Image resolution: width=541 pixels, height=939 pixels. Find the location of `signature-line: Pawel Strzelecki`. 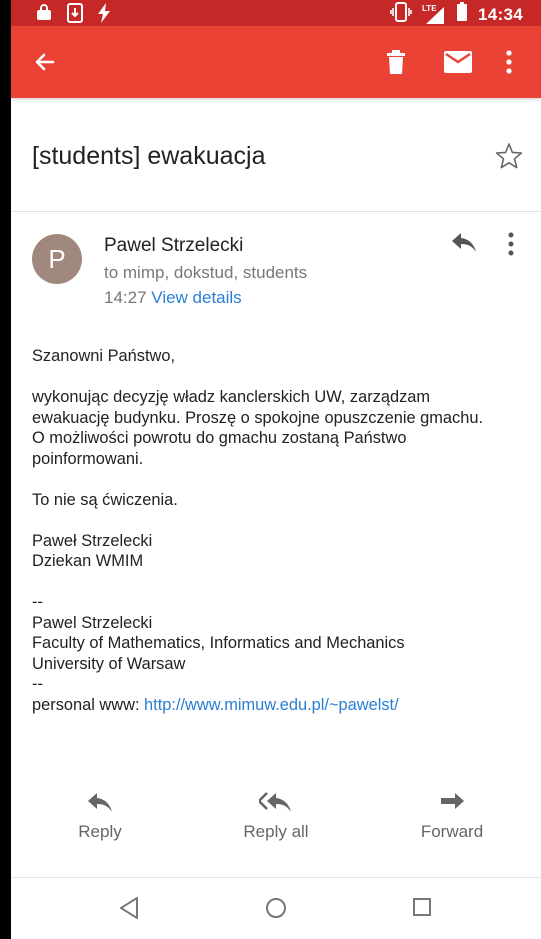

signature-line: Pawel Strzelecki is located at coordinates (92, 622).